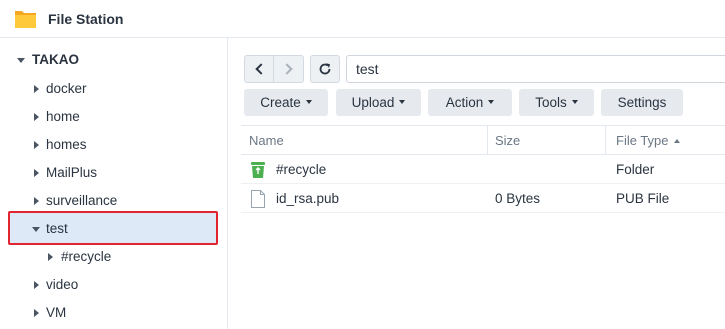 Image resolution: width=725 pixels, height=329 pixels. I want to click on tree-item-vm: VM, so click(114, 313).